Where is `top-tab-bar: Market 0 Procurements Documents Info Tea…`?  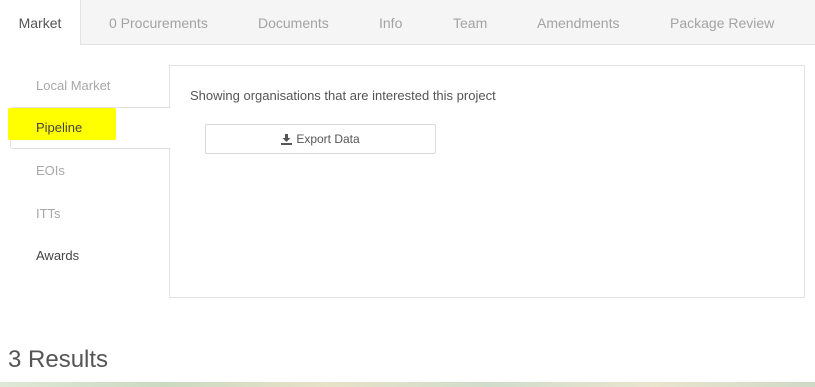 top-tab-bar: Market 0 Procurements Documents Info Tea… is located at coordinates (407, 22).